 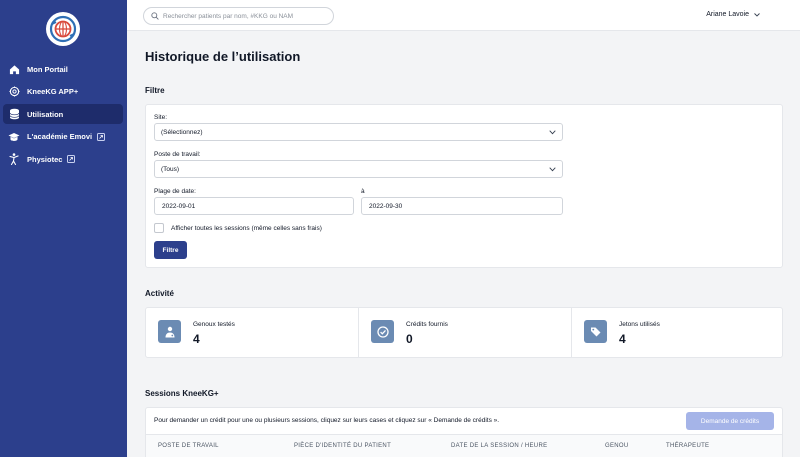 I want to click on search-box, so click(x=238, y=16).